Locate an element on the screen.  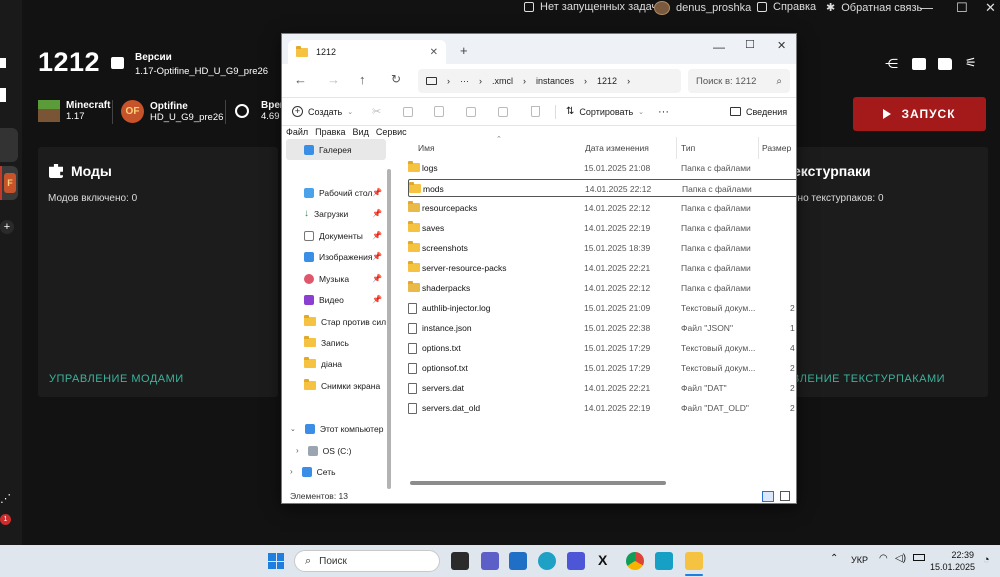
cut-icon: ✂ is located at coordinates (376, 111).